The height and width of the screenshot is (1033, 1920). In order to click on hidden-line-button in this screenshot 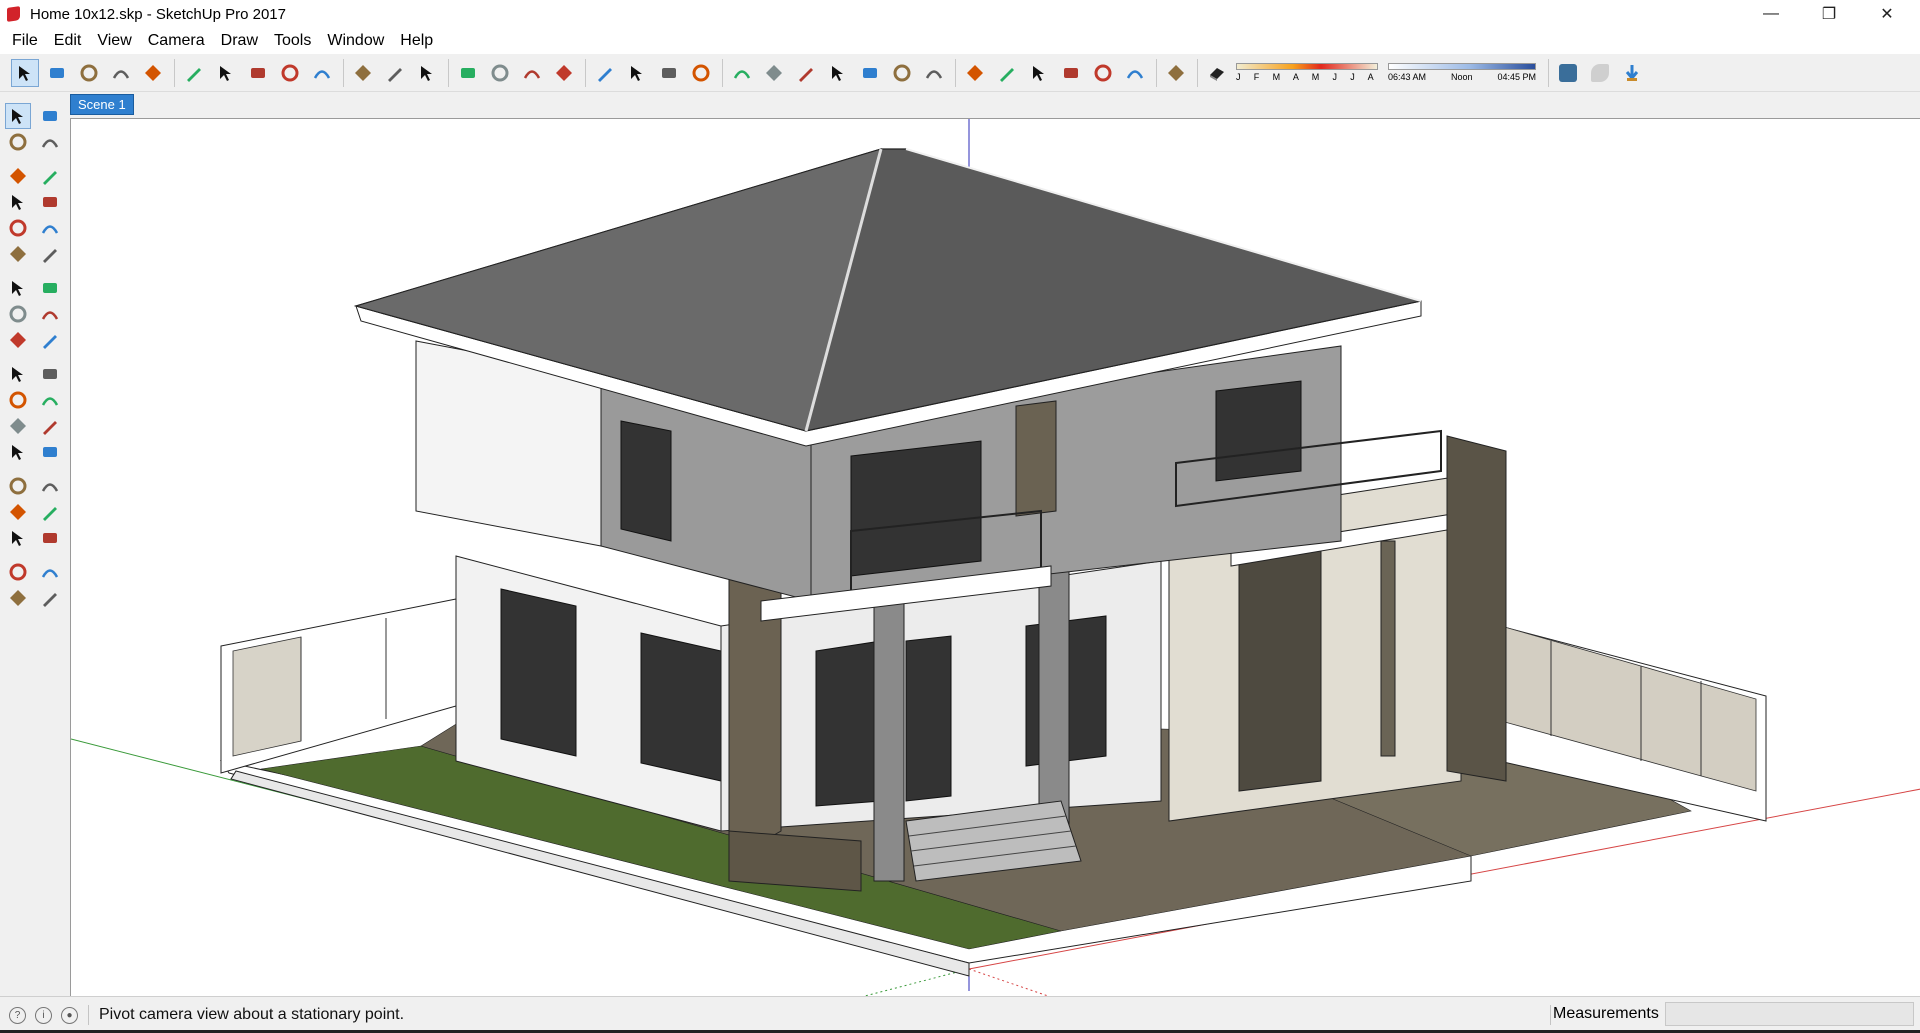, I will do `click(838, 73)`.